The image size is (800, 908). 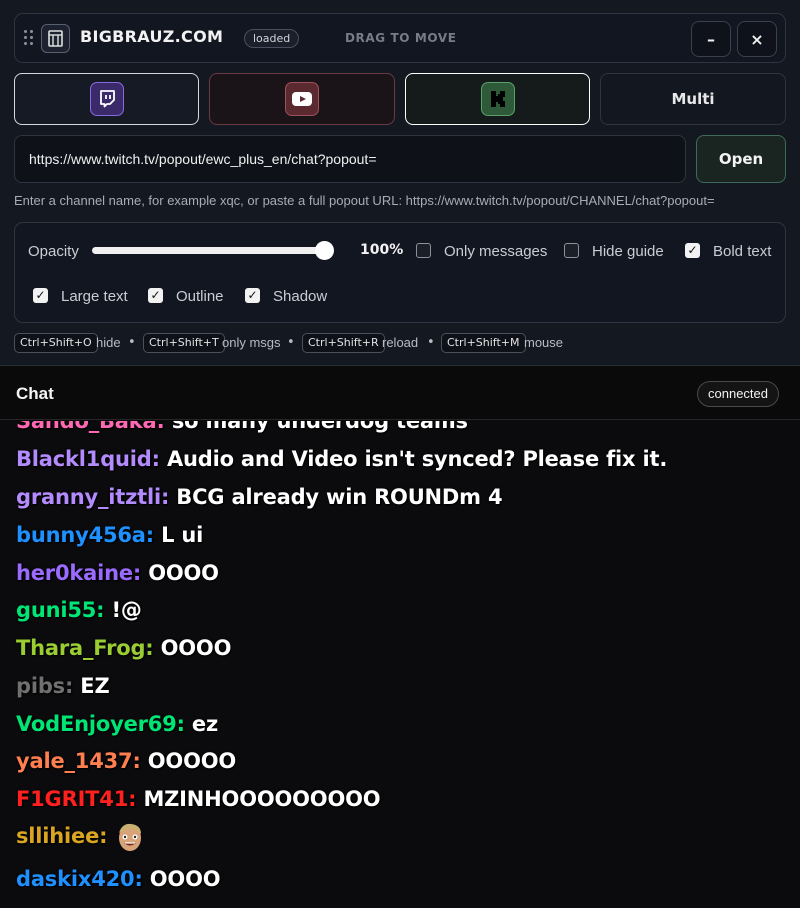 What do you see at coordinates (204, 724) in the screenshot?
I see `chat-text: ez` at bounding box center [204, 724].